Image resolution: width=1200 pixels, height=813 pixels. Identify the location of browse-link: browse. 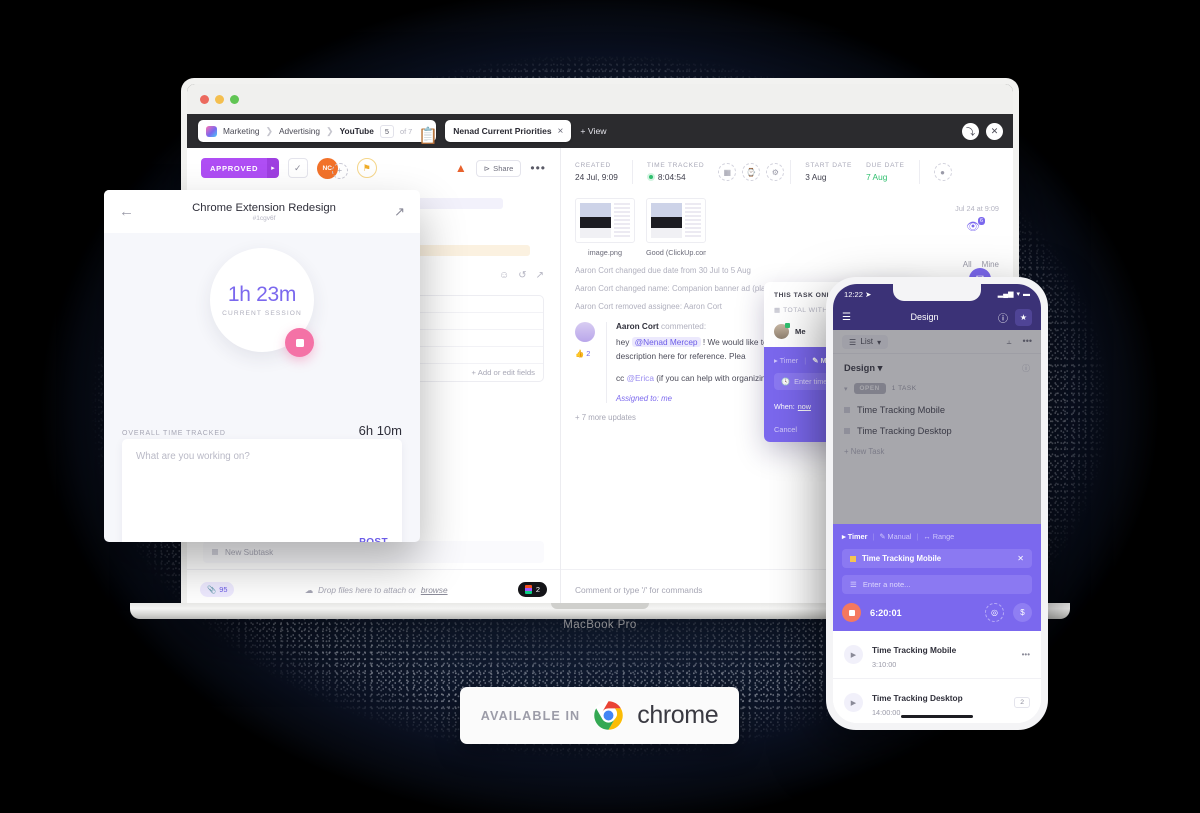
(434, 590).